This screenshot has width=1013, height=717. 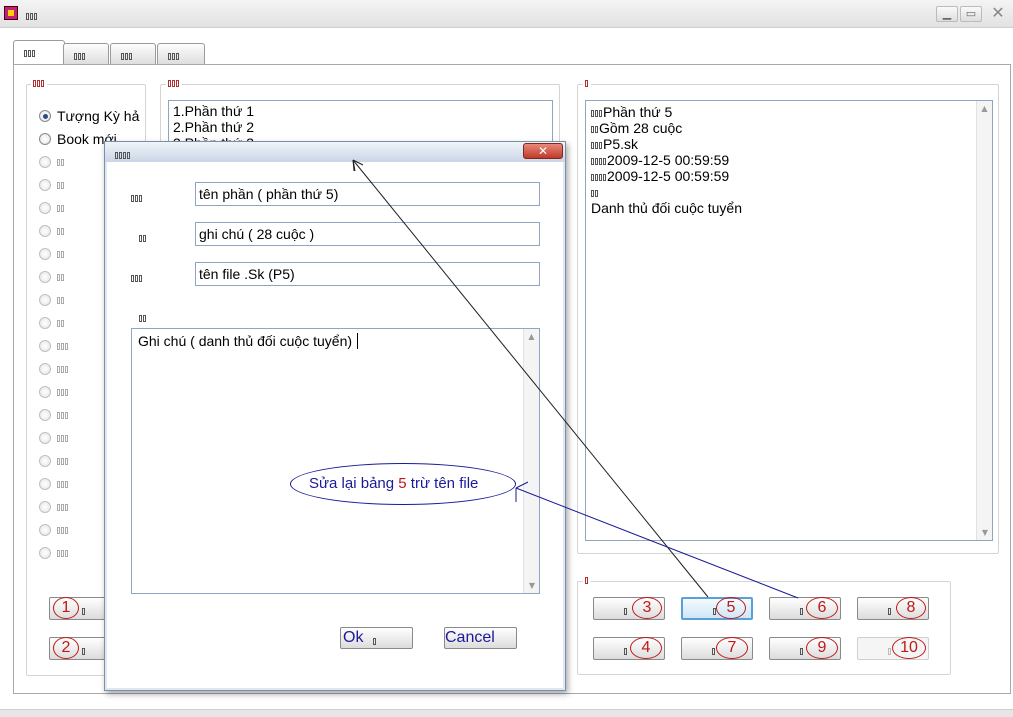 I want to click on status-bar, so click(x=506, y=713).